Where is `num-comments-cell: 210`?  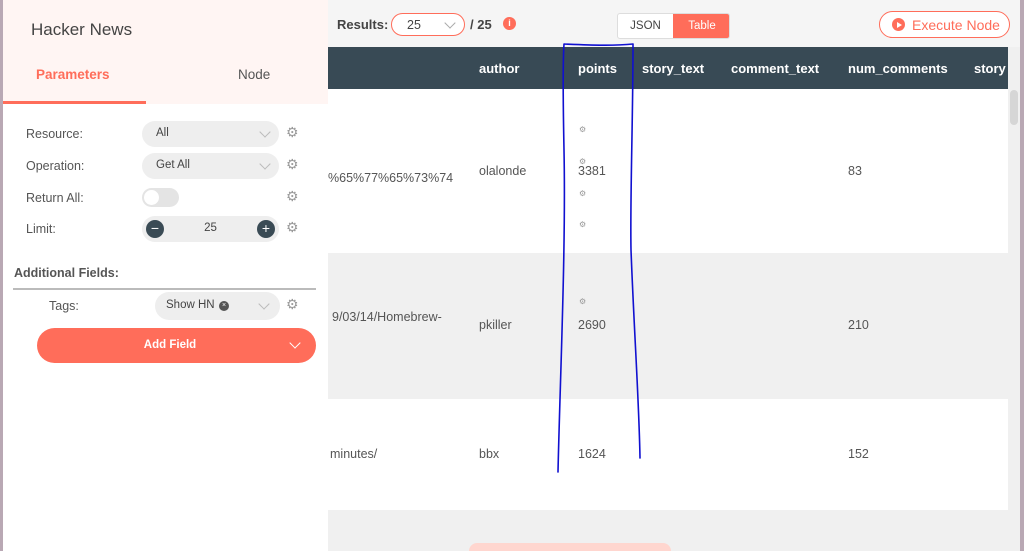
num-comments-cell: 210 is located at coordinates (858, 325).